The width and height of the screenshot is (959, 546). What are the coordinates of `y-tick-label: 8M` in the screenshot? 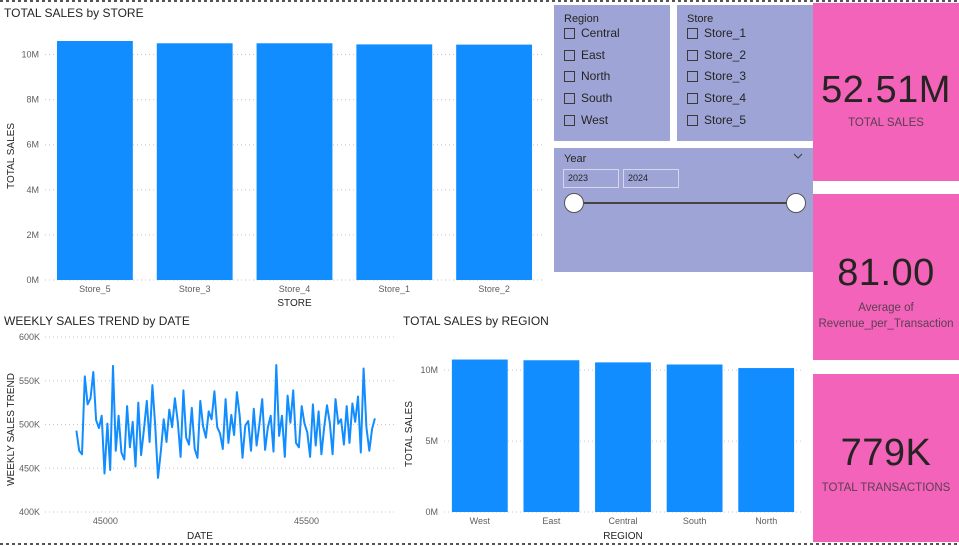 It's located at (32, 100).